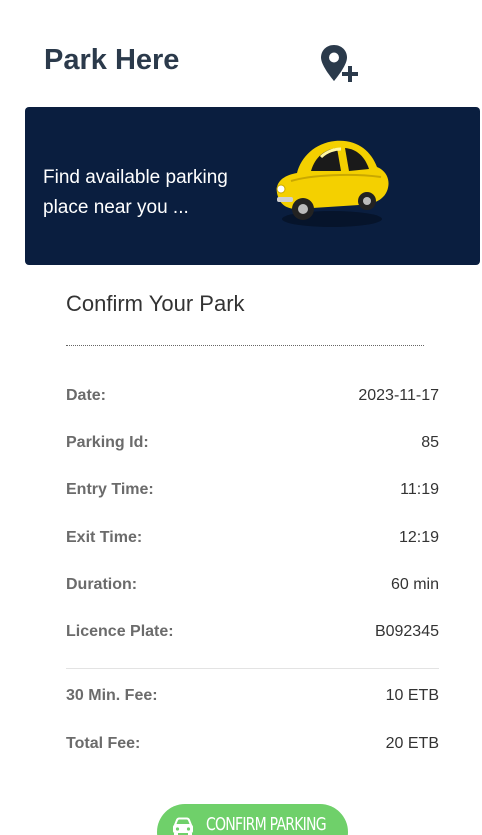 This screenshot has height=835, width=482. What do you see at coordinates (120, 631) in the screenshot?
I see `detail-label: Licence Plate:` at bounding box center [120, 631].